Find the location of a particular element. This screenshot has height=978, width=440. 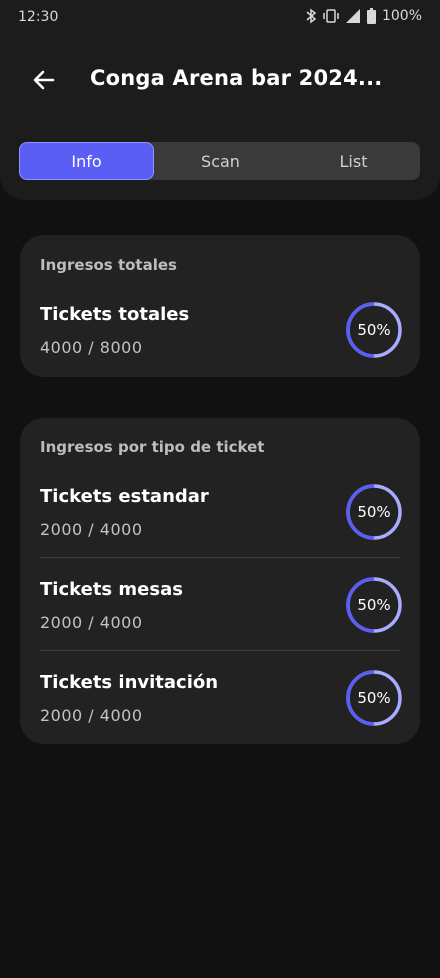

row-count: 4000 / 8000 is located at coordinates (91, 347).